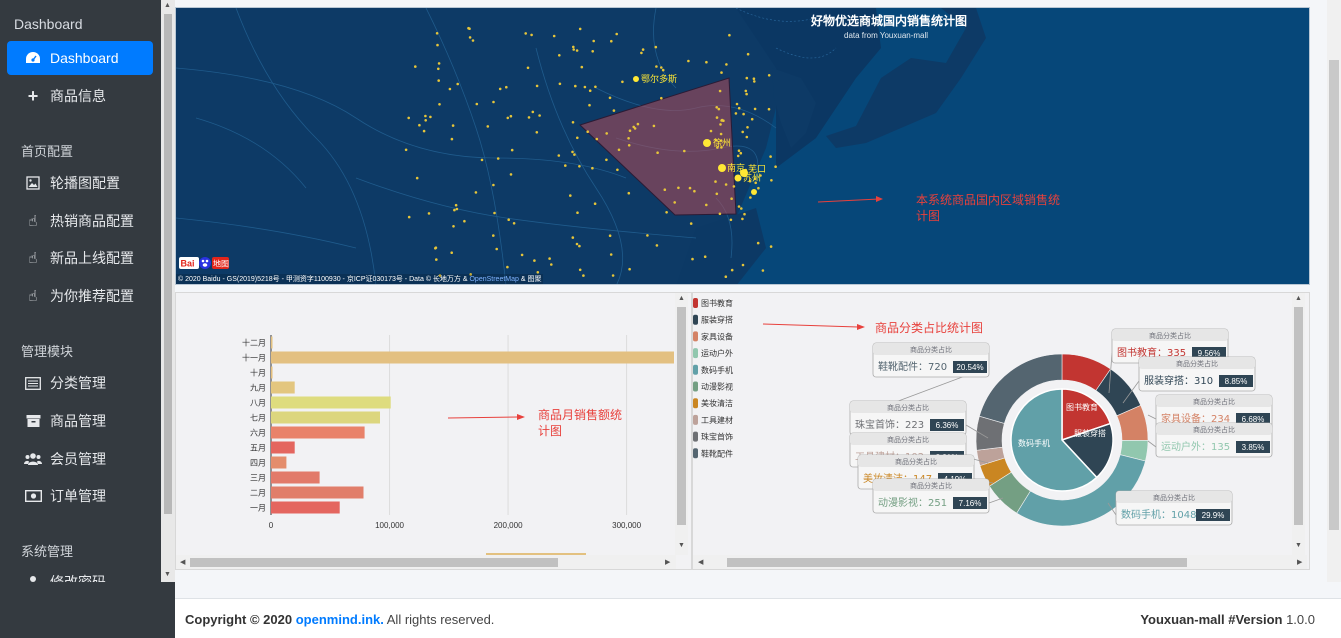  I want to click on sidebar-item-label: 热销商品配置, so click(92, 221).